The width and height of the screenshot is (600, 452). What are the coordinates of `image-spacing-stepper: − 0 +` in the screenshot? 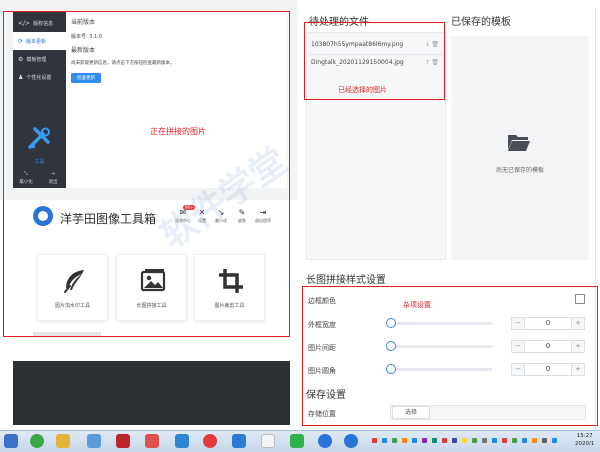 It's located at (548, 346).